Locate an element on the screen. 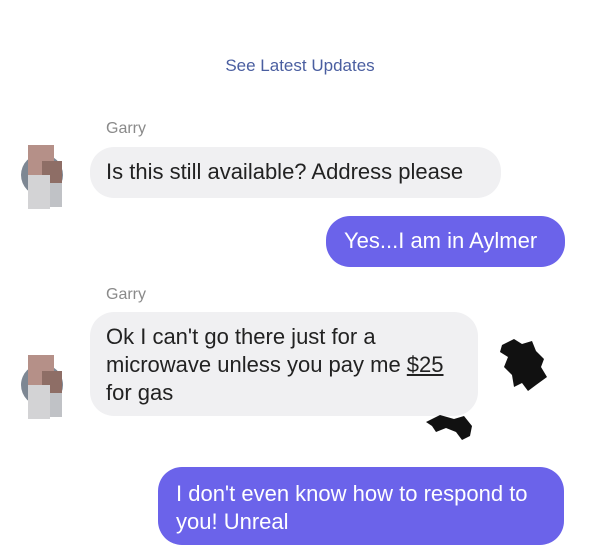 This screenshot has height=550, width=591. incoming-message: Is this still available? Address please is located at coordinates (295, 172).